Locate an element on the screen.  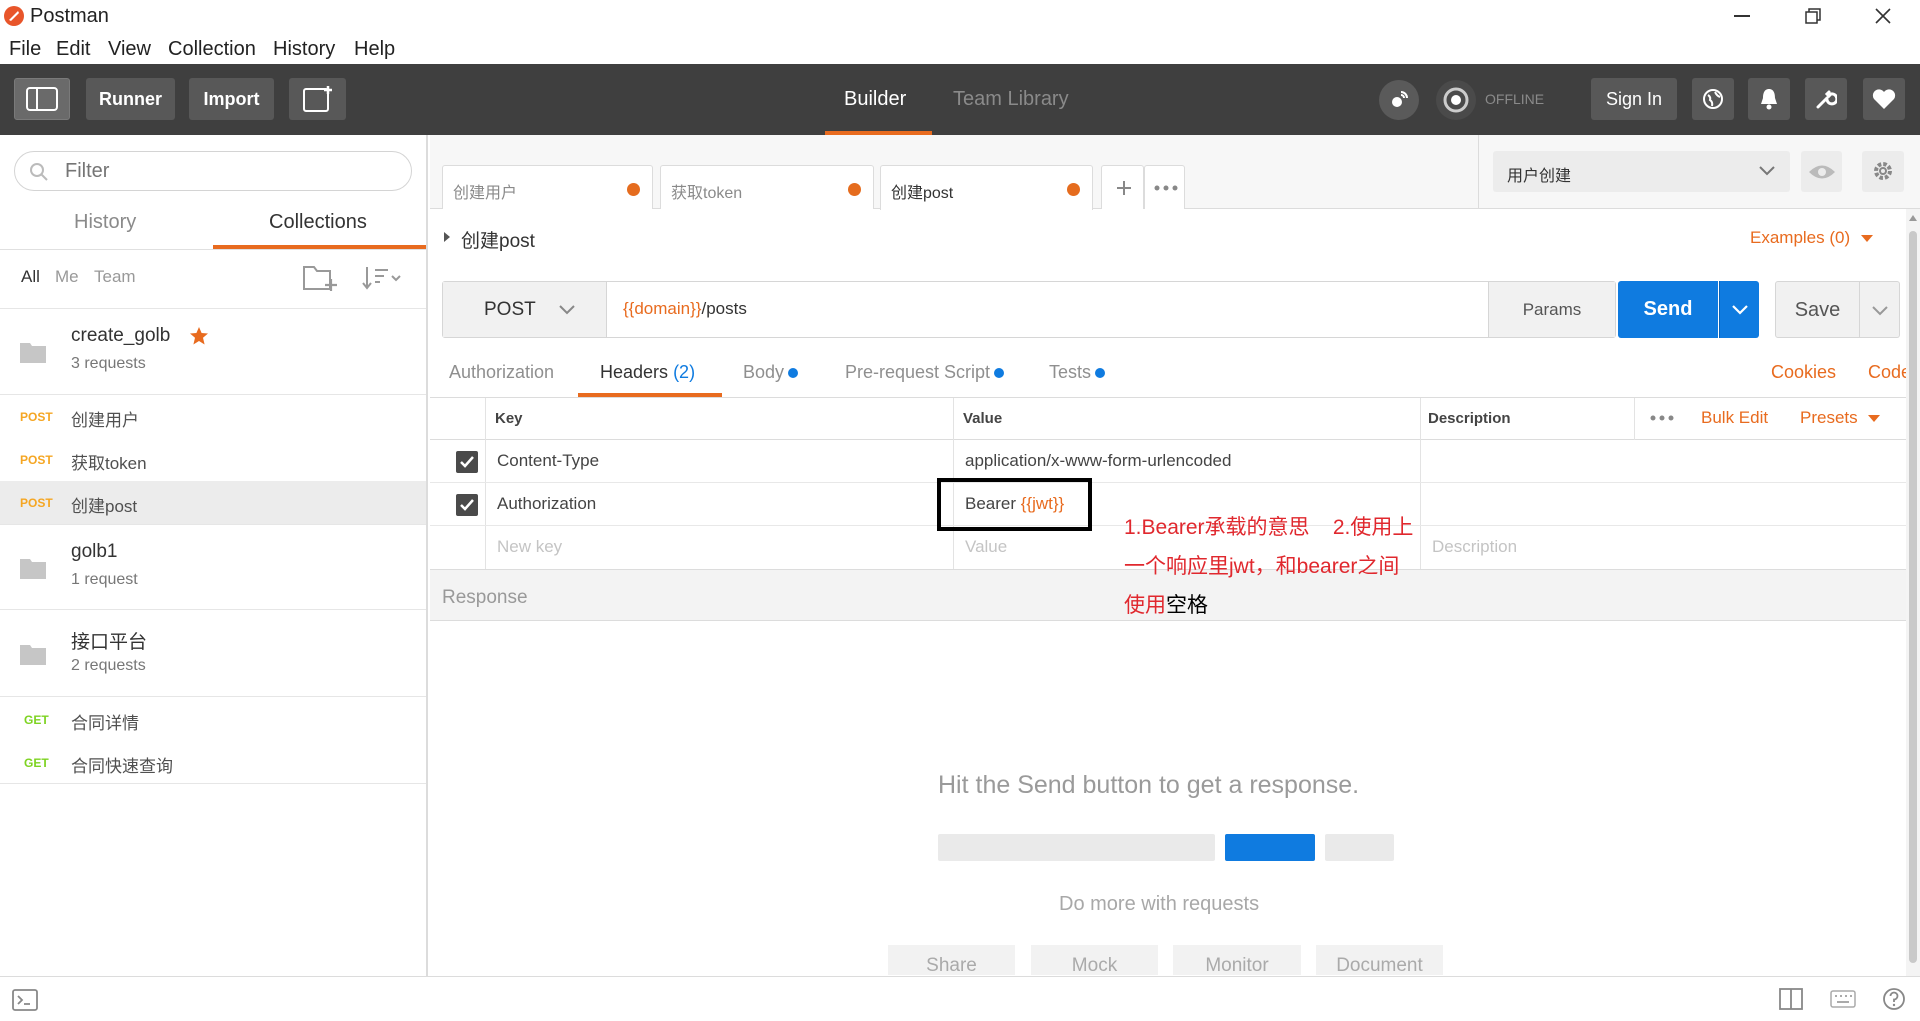
filter-box is located at coordinates (213, 171).